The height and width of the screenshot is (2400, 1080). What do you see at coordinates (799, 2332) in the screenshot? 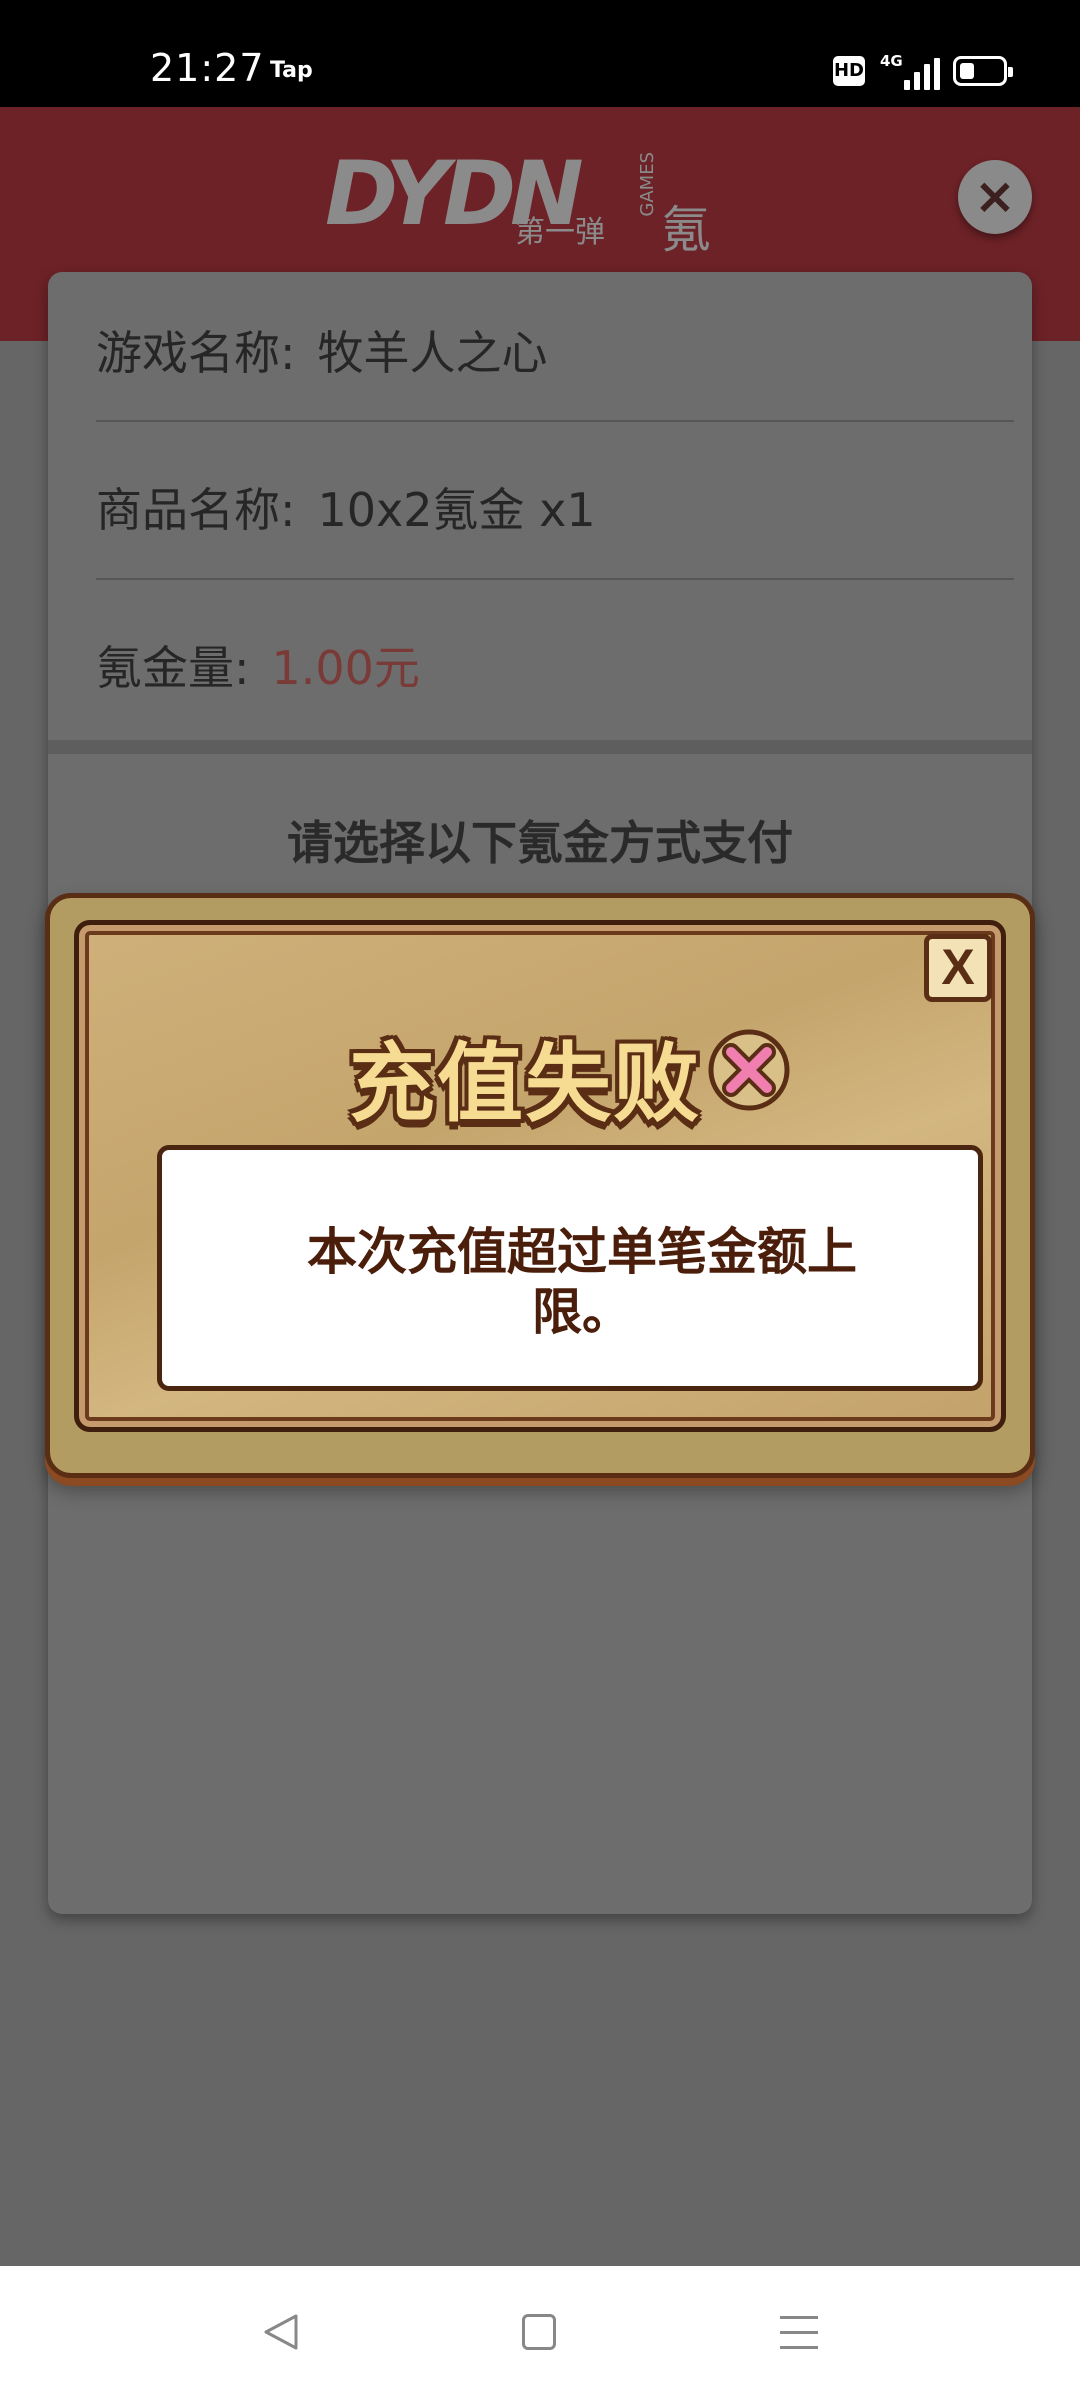
I see `menu-lines-icon` at bounding box center [799, 2332].